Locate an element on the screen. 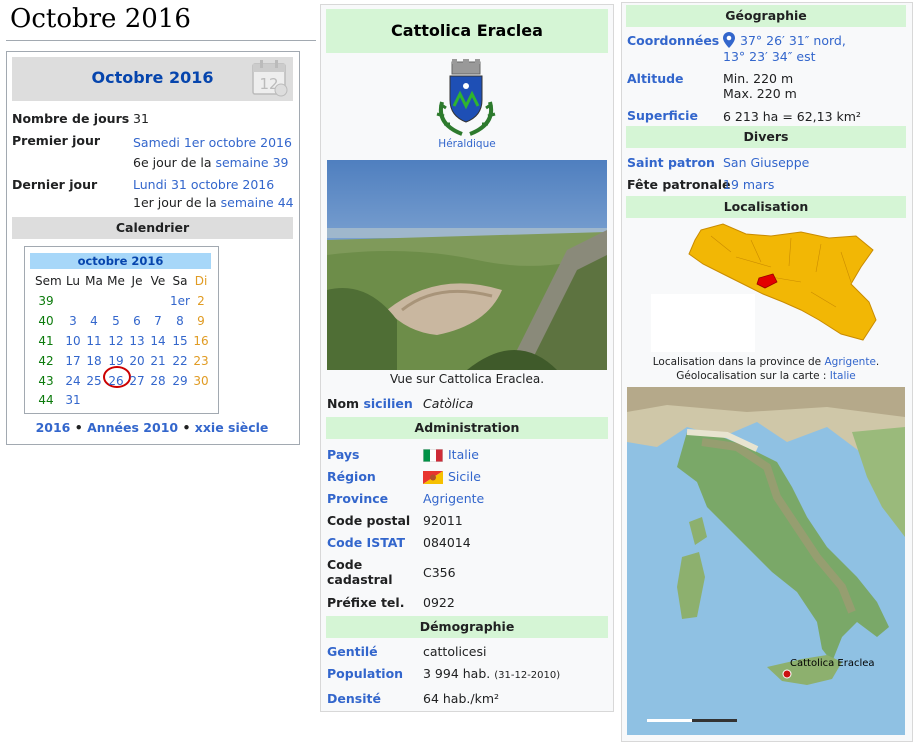 Image resolution: width=918 pixels, height=746 pixels. month-footer: 2016 • Années 2010 • xxie siècle is located at coordinates (152, 427).